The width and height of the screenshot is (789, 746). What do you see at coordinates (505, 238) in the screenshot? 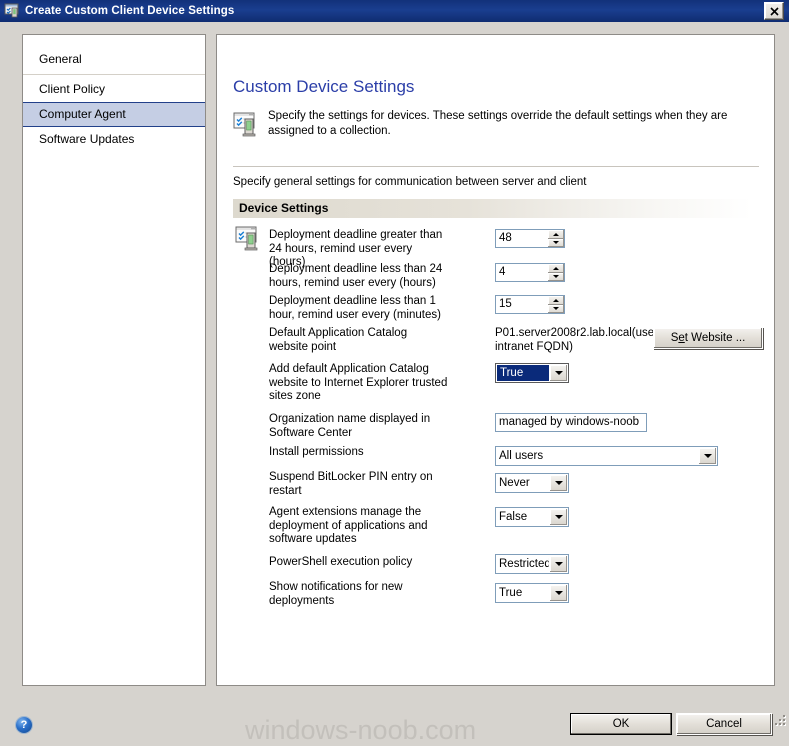
I see `setting-value: 48` at bounding box center [505, 238].